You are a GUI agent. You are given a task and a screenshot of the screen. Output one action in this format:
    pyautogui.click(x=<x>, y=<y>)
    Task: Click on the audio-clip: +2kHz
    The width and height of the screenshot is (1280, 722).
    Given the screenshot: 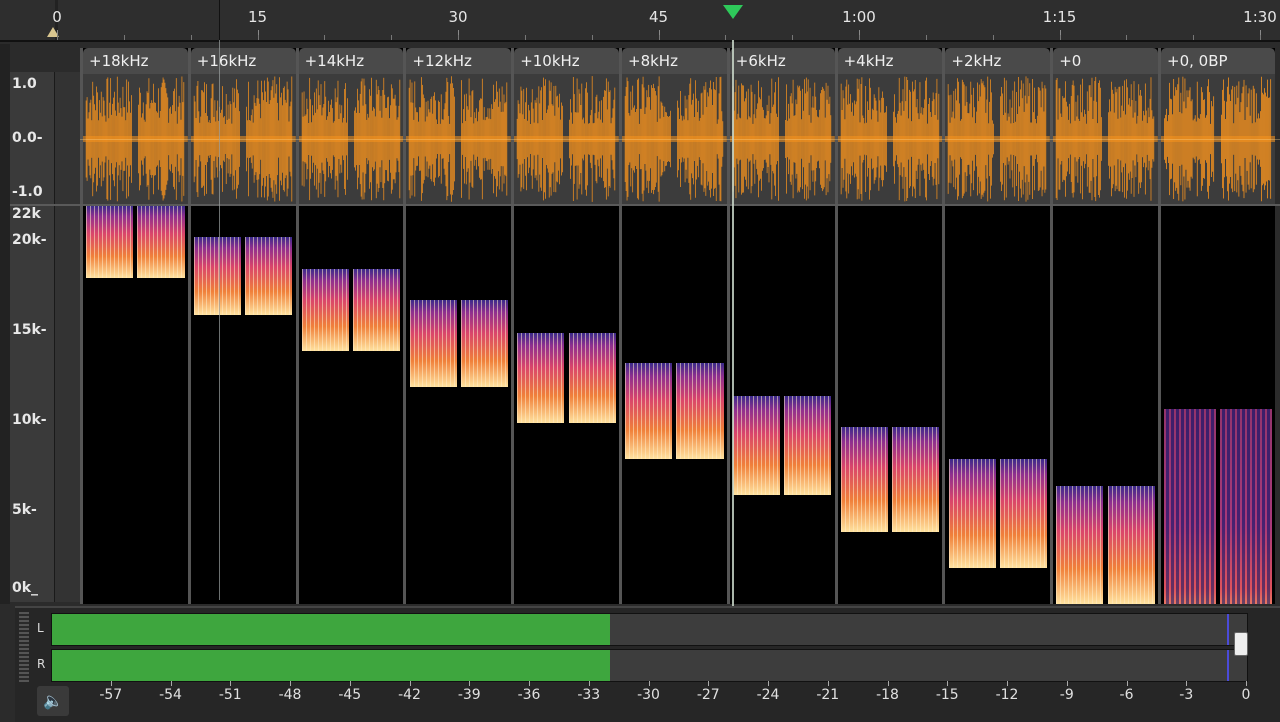 What is the action you would take?
    pyautogui.click(x=996, y=326)
    